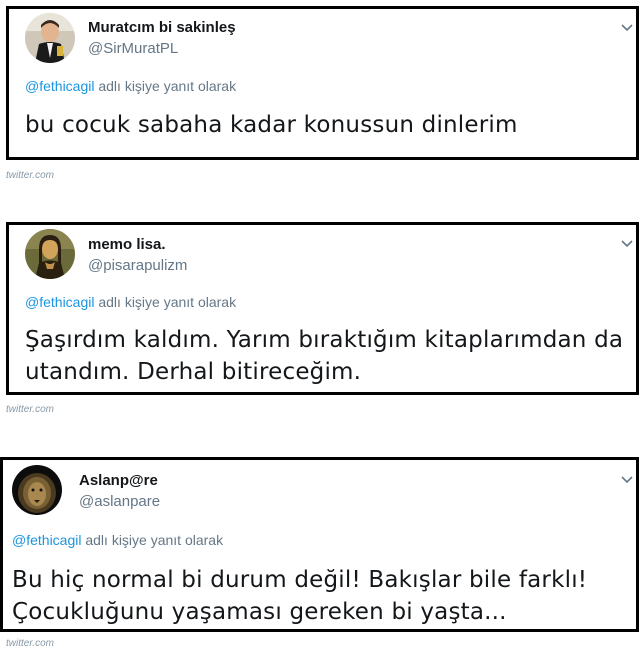 Image resolution: width=644 pixels, height=657 pixels. I want to click on display-name: Aslanp@re, so click(118, 480).